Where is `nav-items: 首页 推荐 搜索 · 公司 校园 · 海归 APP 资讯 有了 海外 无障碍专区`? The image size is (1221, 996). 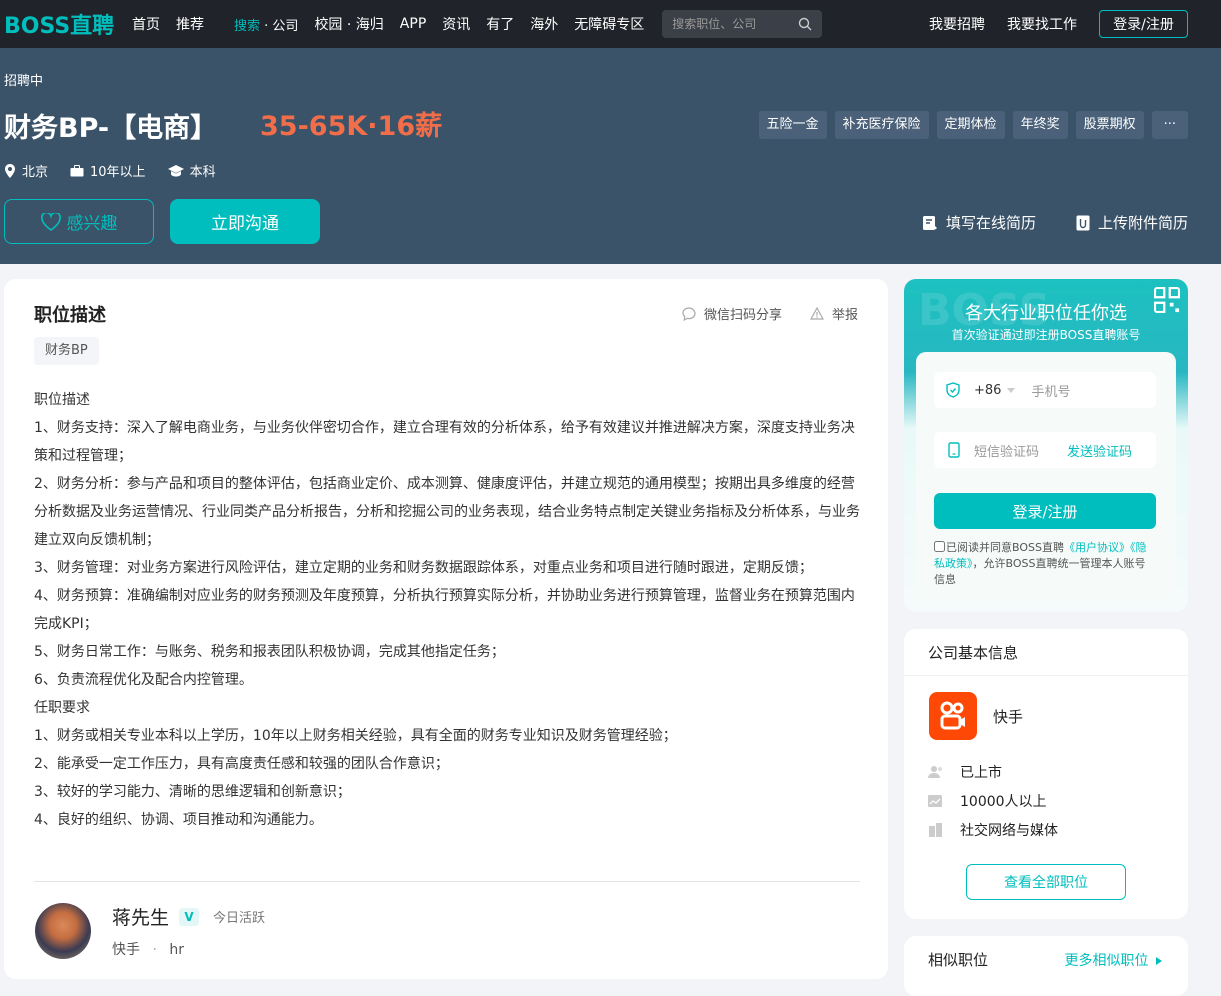 nav-items: 首页 推荐 搜索 · 公司 校园 · 海归 APP 资讯 有了 海外 无障碍专区 is located at coordinates (473, 24).